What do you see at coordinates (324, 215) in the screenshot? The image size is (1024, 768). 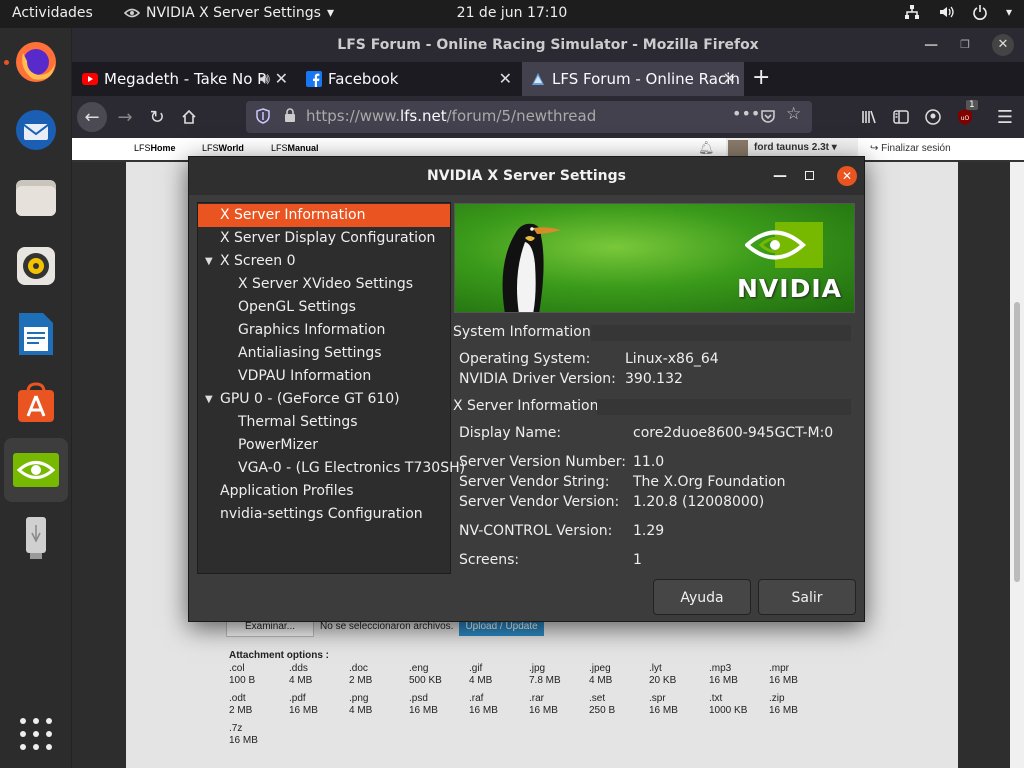 I see `tree-item-x-server-information: X Server Information` at bounding box center [324, 215].